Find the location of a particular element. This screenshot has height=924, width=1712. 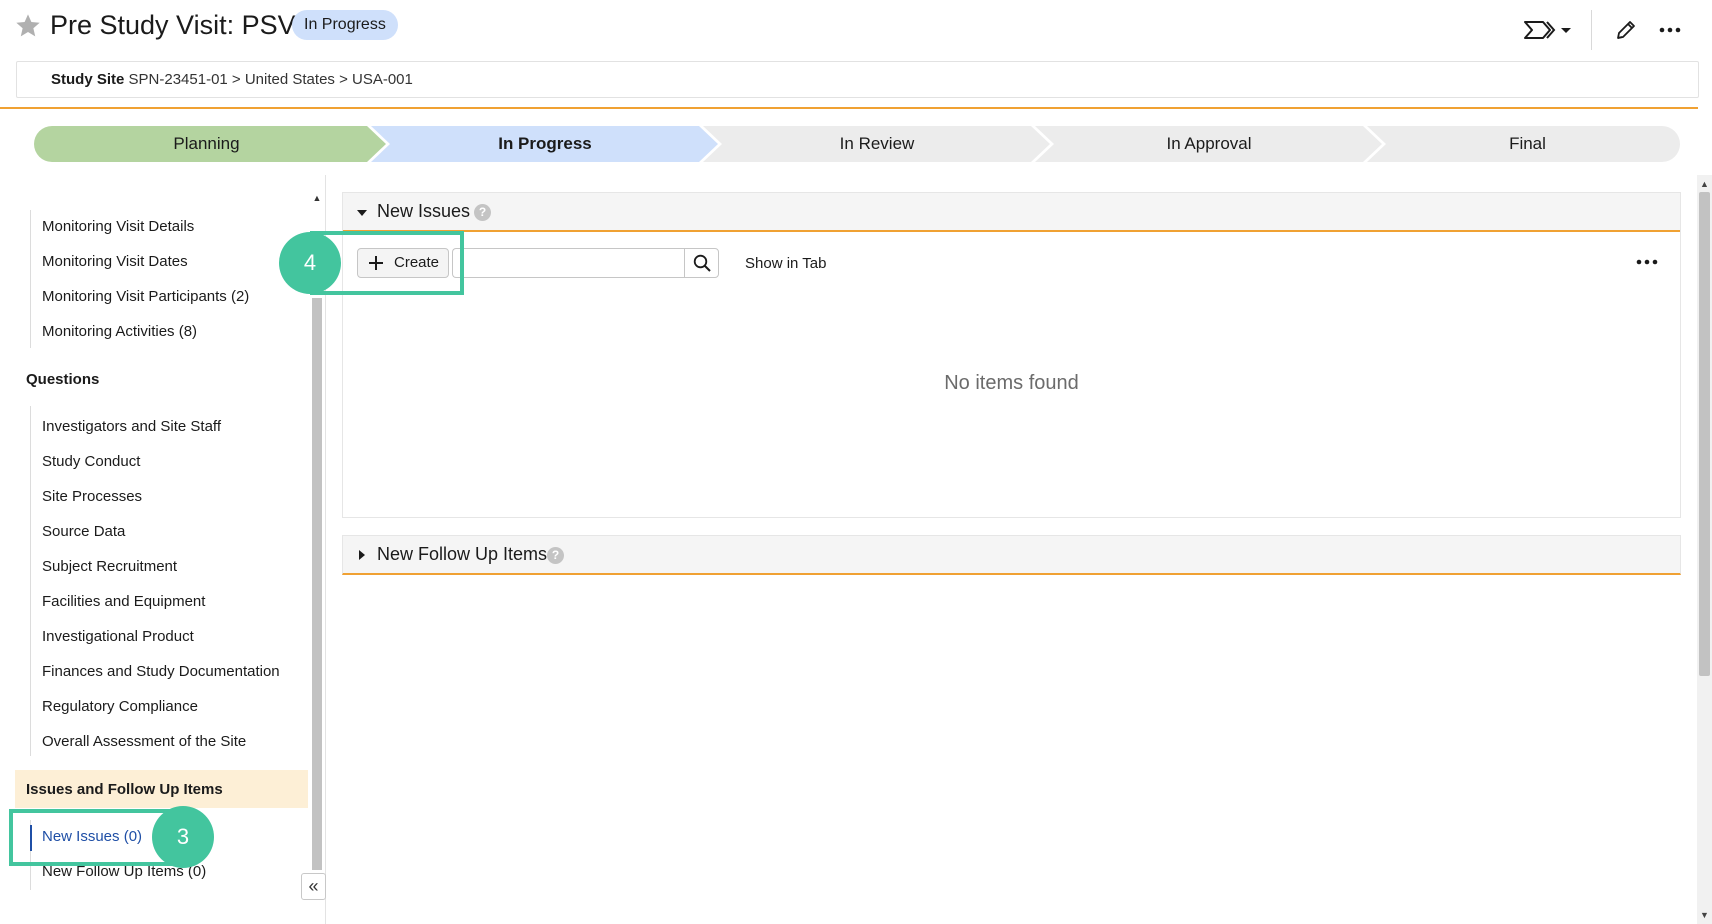

stage-in-progress: In Progress is located at coordinates (545, 144).